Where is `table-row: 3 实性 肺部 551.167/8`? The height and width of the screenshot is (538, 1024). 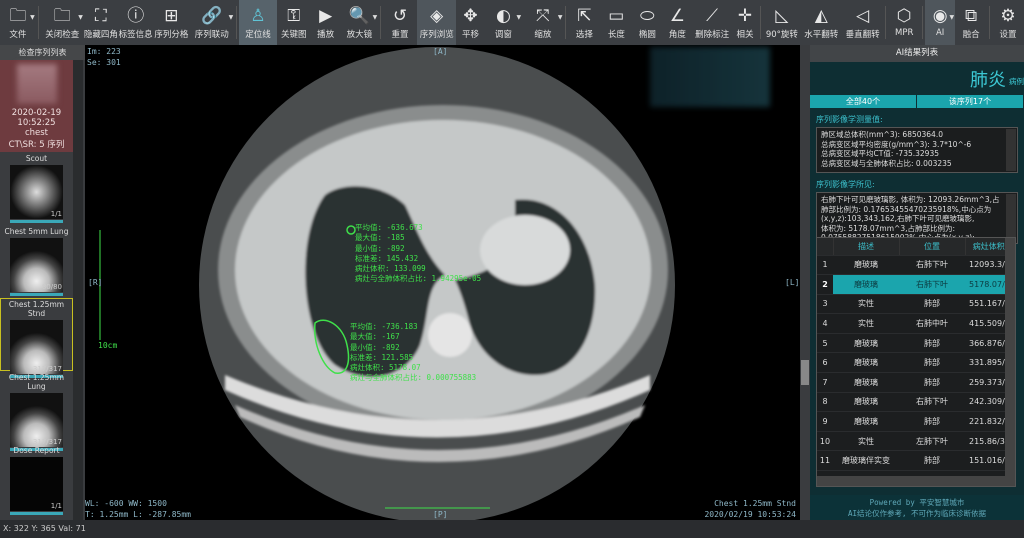 table-row: 3 实性 肺部 551.167/8 is located at coordinates (915, 304).